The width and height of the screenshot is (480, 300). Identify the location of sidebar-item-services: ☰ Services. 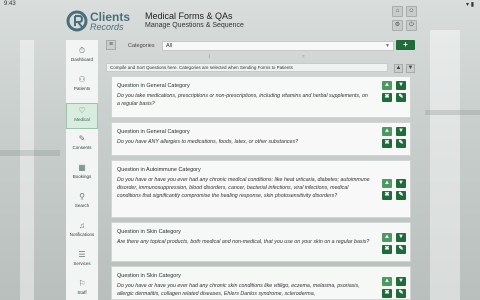
(82, 261).